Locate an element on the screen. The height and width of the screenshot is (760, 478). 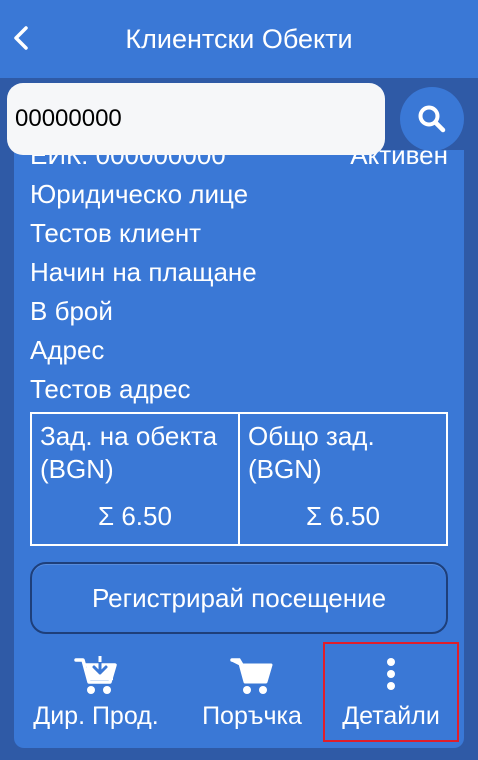
search-button is located at coordinates (432, 119).